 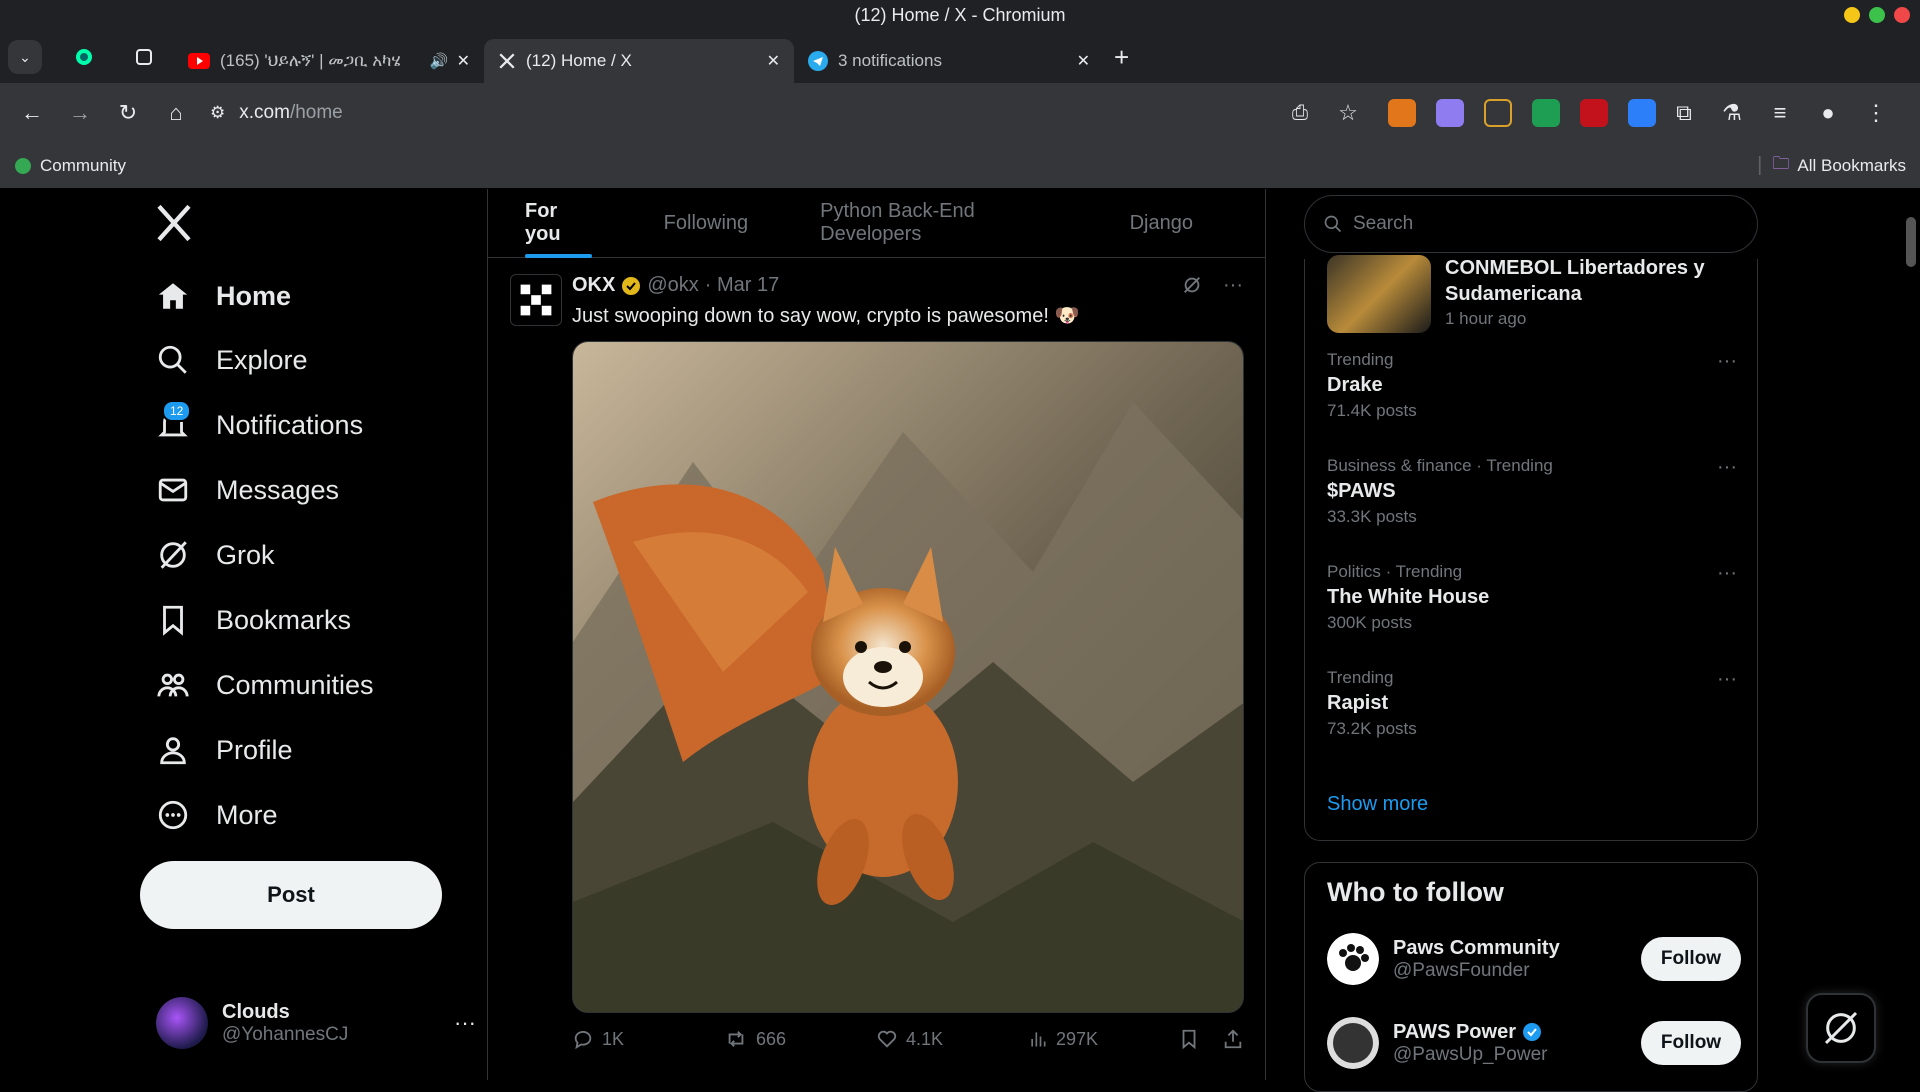 I want to click on tweet-actions: 1K 666 4.1K 297K, so click(x=908, y=1039).